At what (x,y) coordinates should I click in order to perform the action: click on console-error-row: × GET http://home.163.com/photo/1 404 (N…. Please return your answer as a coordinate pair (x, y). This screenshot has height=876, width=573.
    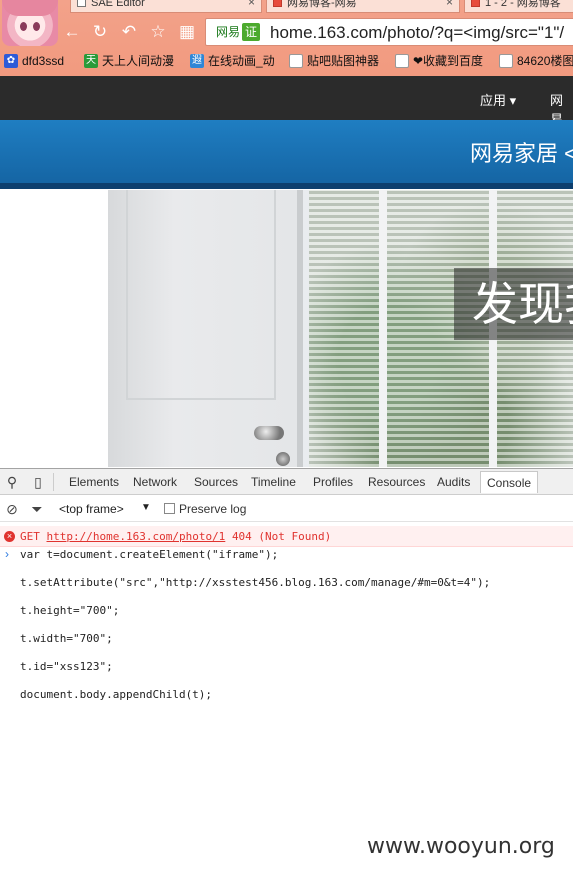
    Looking at the image, I should click on (286, 536).